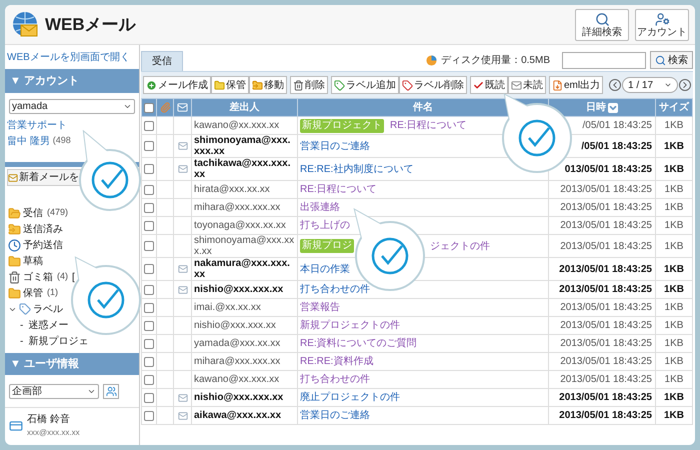  What do you see at coordinates (320, 307) in the screenshot?
I see `subject-link: 営業報告` at bounding box center [320, 307].